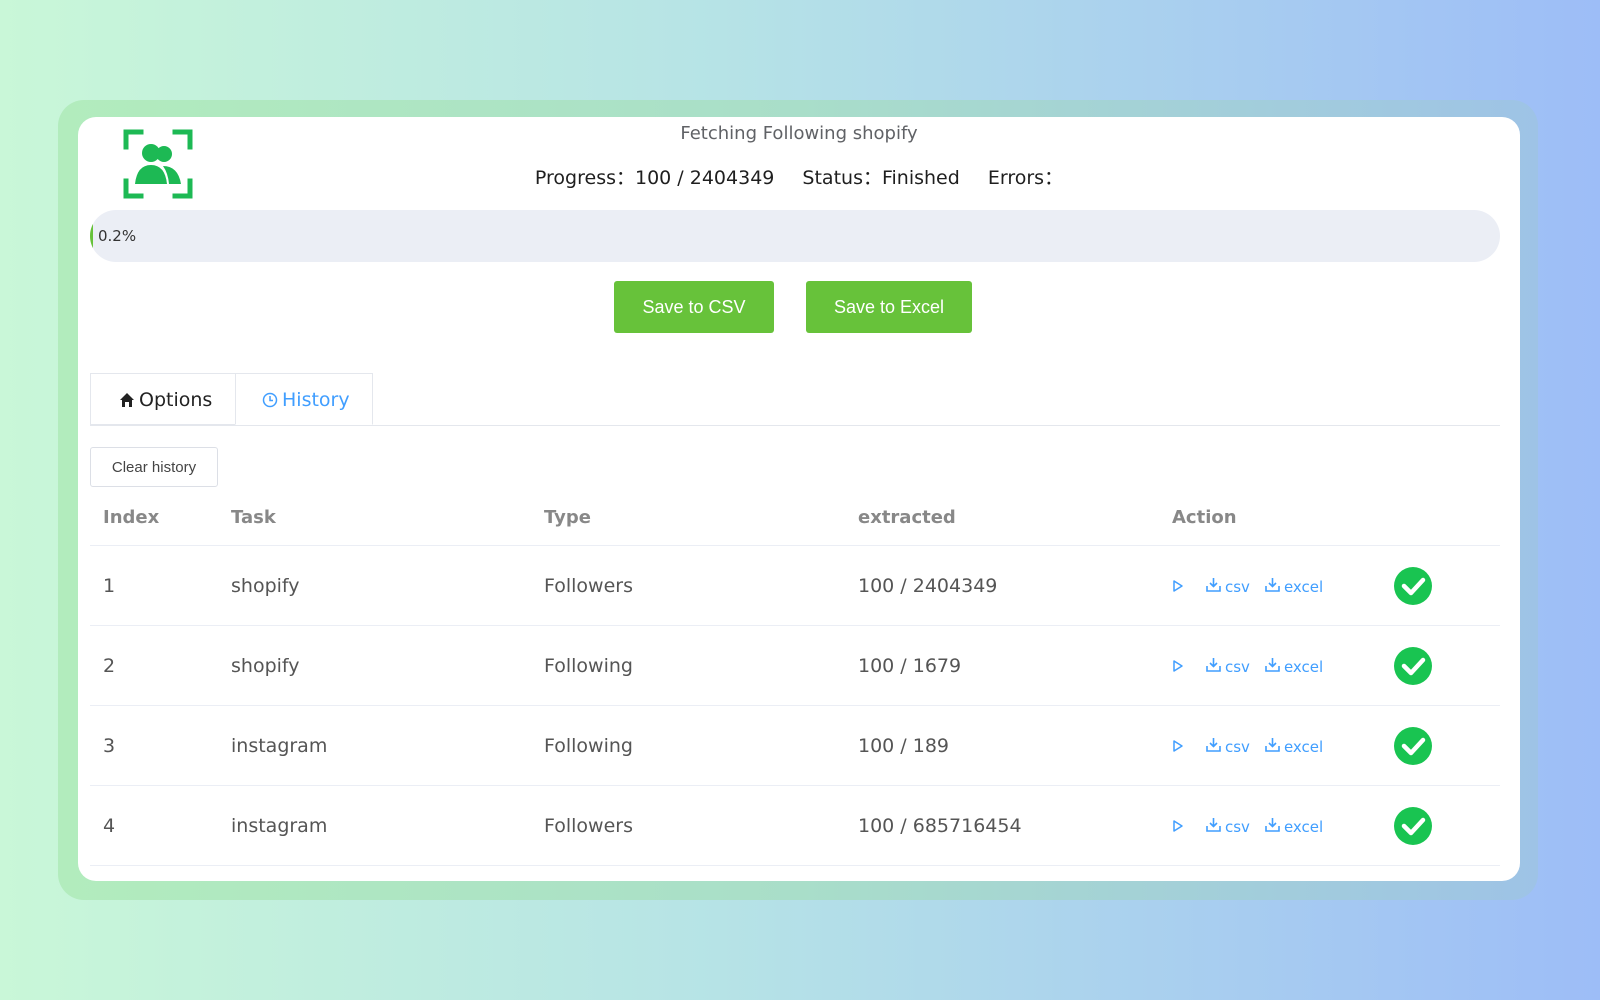 This screenshot has width=1600, height=1000. I want to click on progress-label: Progress：, so click(584, 178).